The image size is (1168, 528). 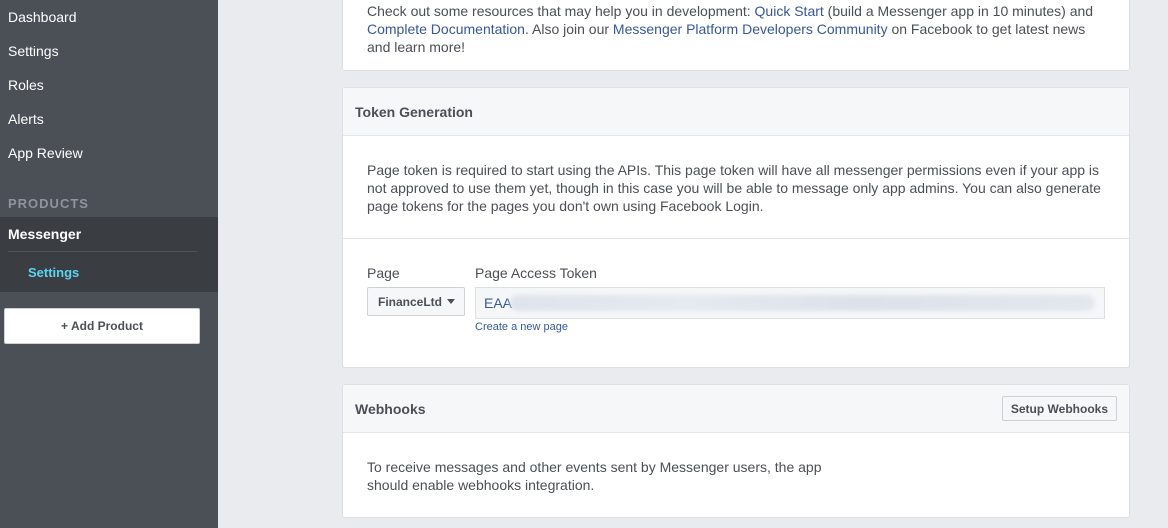 I want to click on card-header: Webhooks Setup Webhooks, so click(x=736, y=409).